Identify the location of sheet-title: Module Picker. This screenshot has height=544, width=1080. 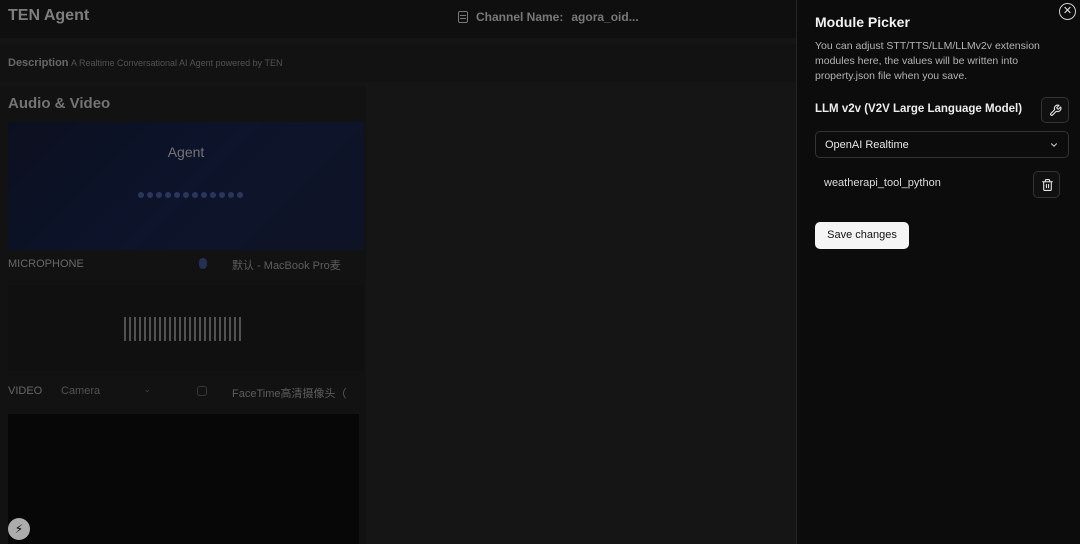
(862, 22).